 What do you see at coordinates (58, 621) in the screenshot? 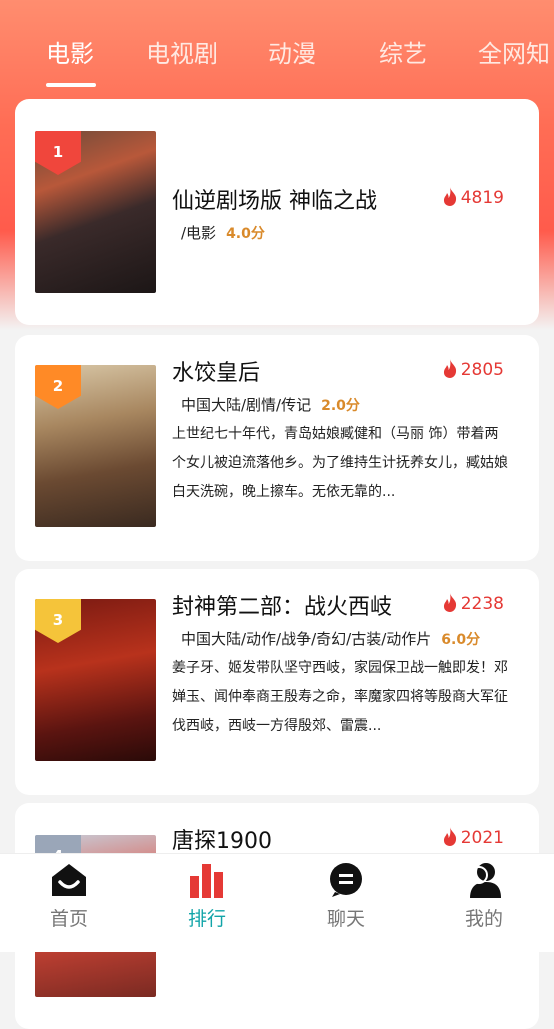
I see `rank-badge: 3` at bounding box center [58, 621].